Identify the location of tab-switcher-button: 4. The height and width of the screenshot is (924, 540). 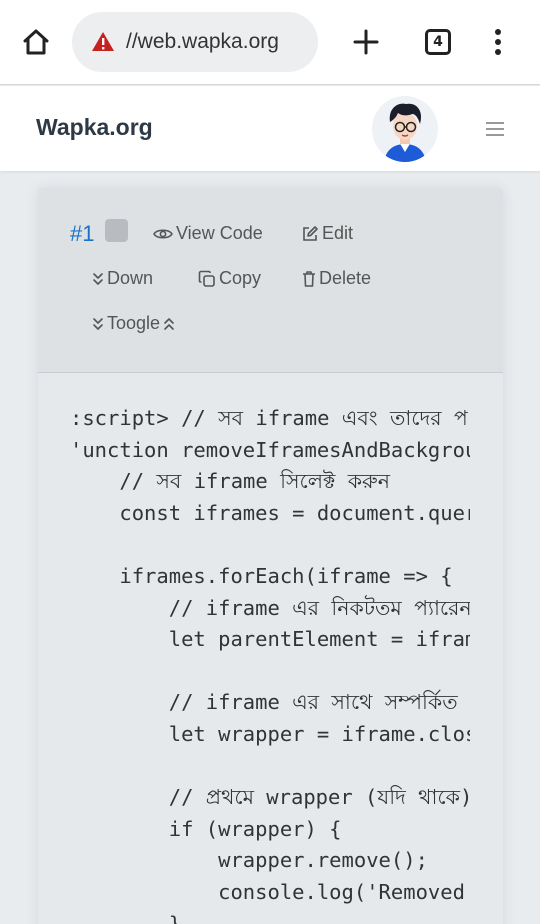
(438, 42).